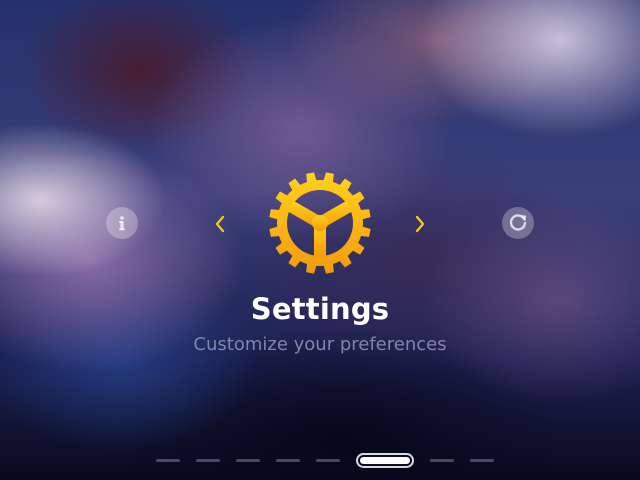 This screenshot has width=640, height=480. I want to click on chevron-right-icon, so click(420, 224).